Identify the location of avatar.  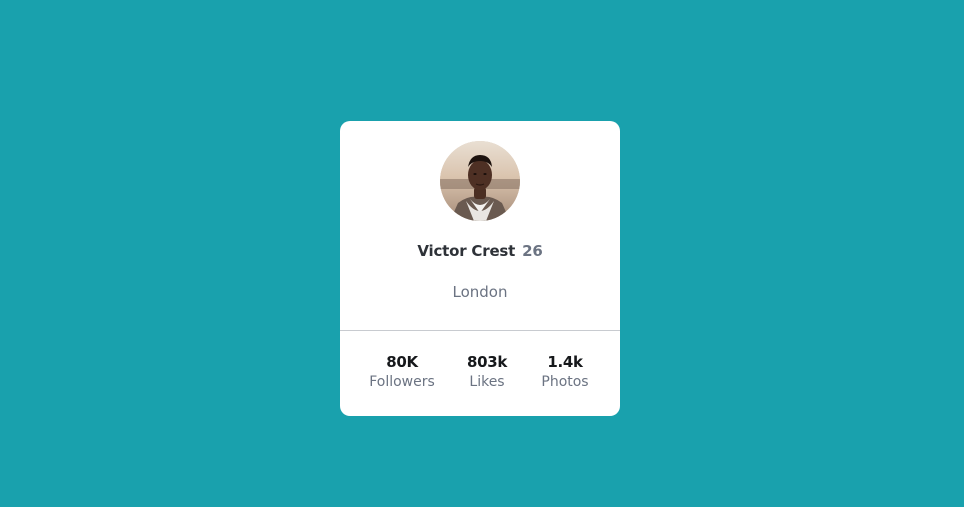
(480, 181).